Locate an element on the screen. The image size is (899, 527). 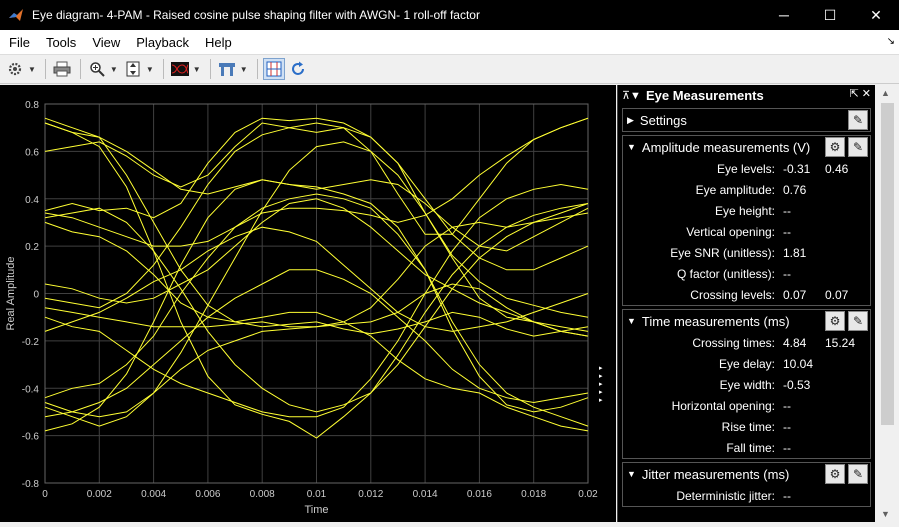
measurement-row: Horizontal opening: -- is located at coordinates (746, 405).